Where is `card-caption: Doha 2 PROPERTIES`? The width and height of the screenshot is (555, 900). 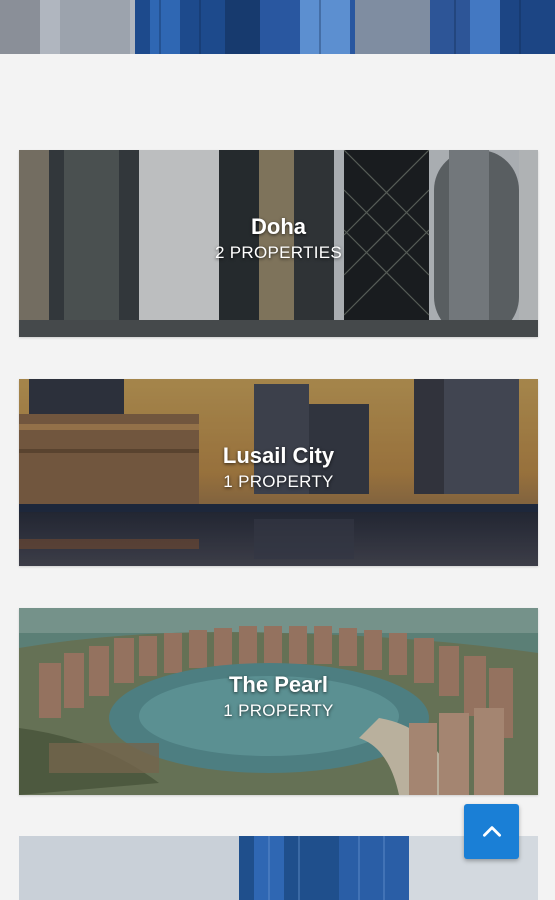
card-caption: Doha 2 PROPERTIES is located at coordinates (278, 238).